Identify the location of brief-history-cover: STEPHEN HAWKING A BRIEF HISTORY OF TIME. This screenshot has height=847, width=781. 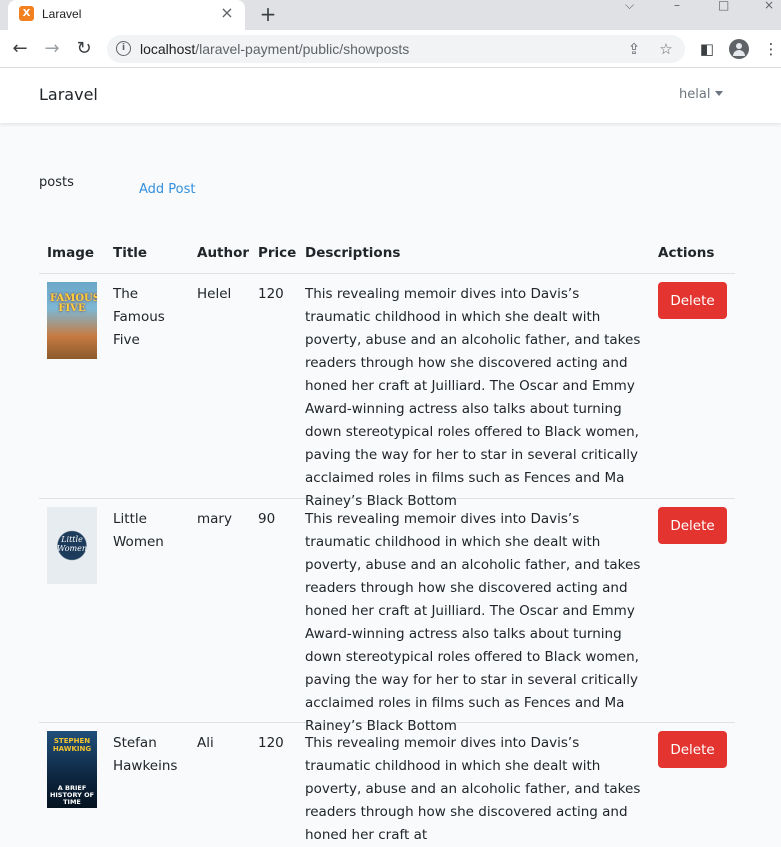
(72, 769).